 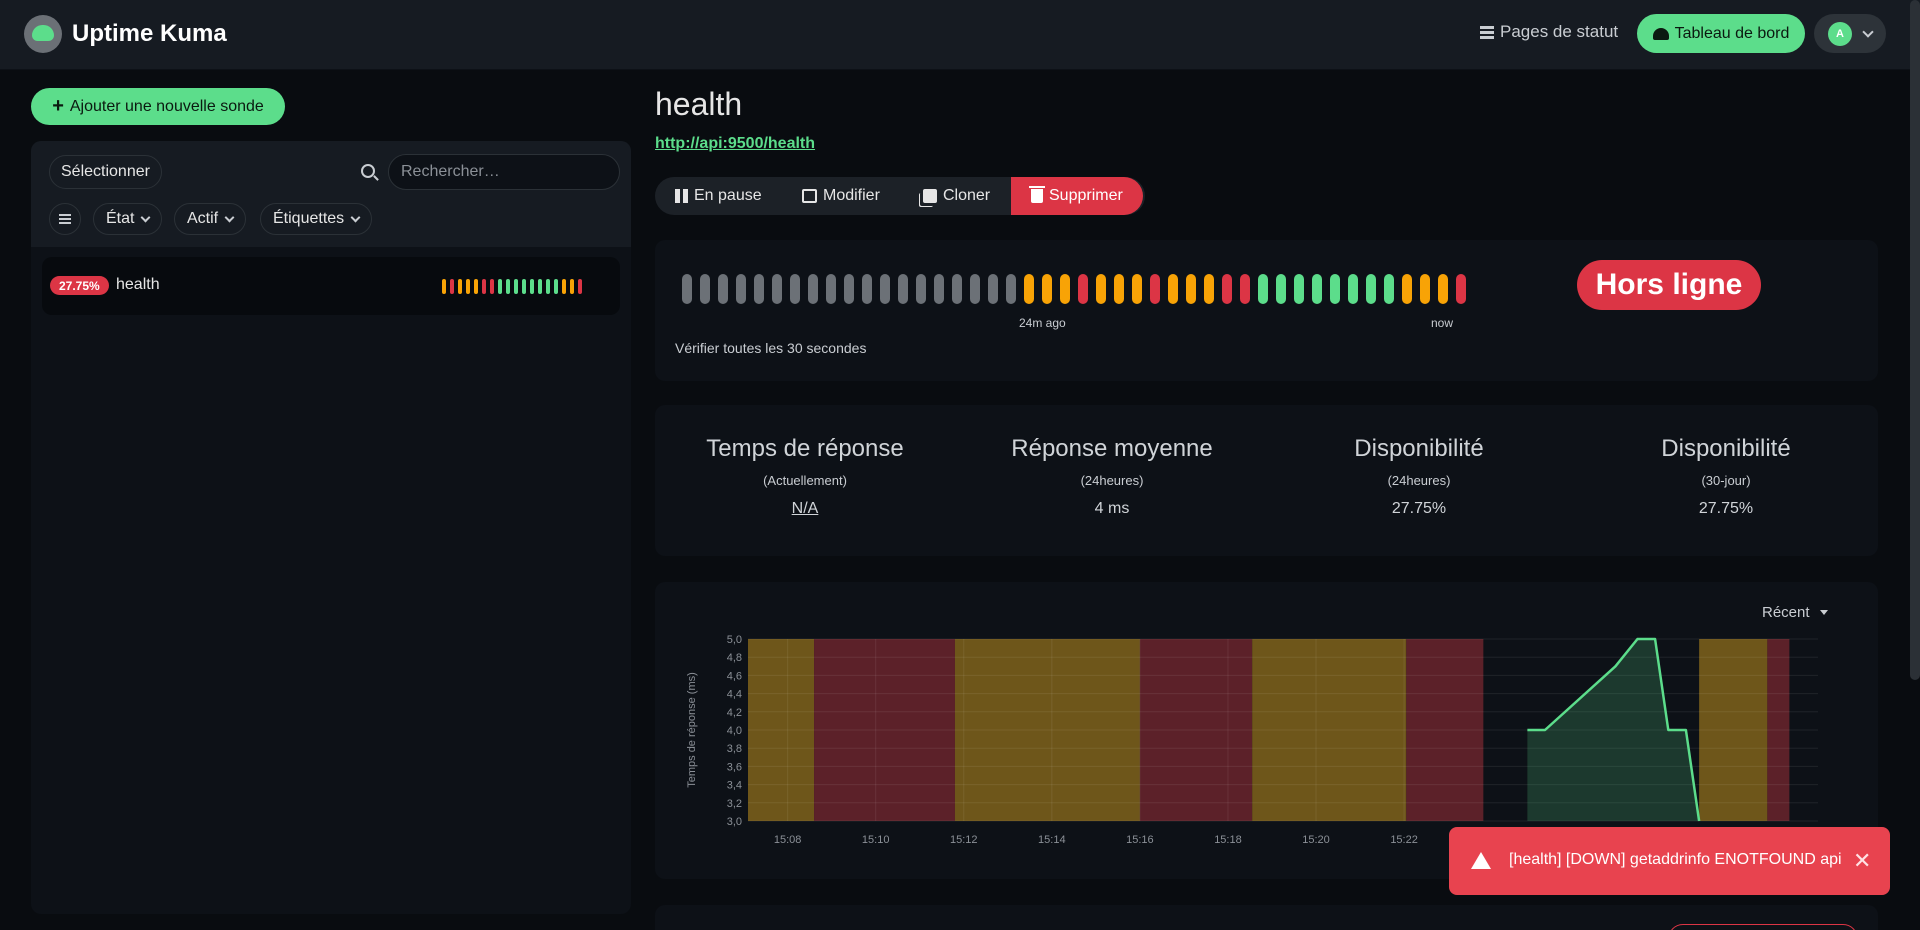 I want to click on stat-value: 4 ms, so click(x=1112, y=508).